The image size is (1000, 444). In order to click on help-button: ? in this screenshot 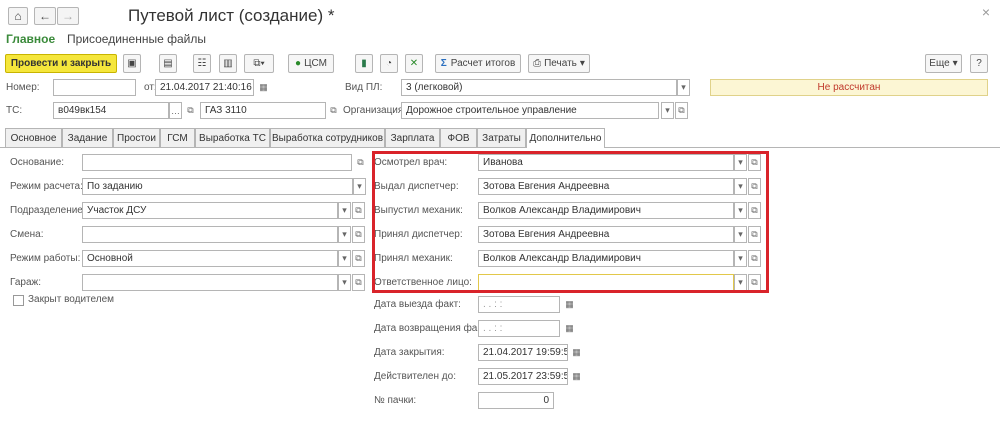, I will do `click(979, 63)`.